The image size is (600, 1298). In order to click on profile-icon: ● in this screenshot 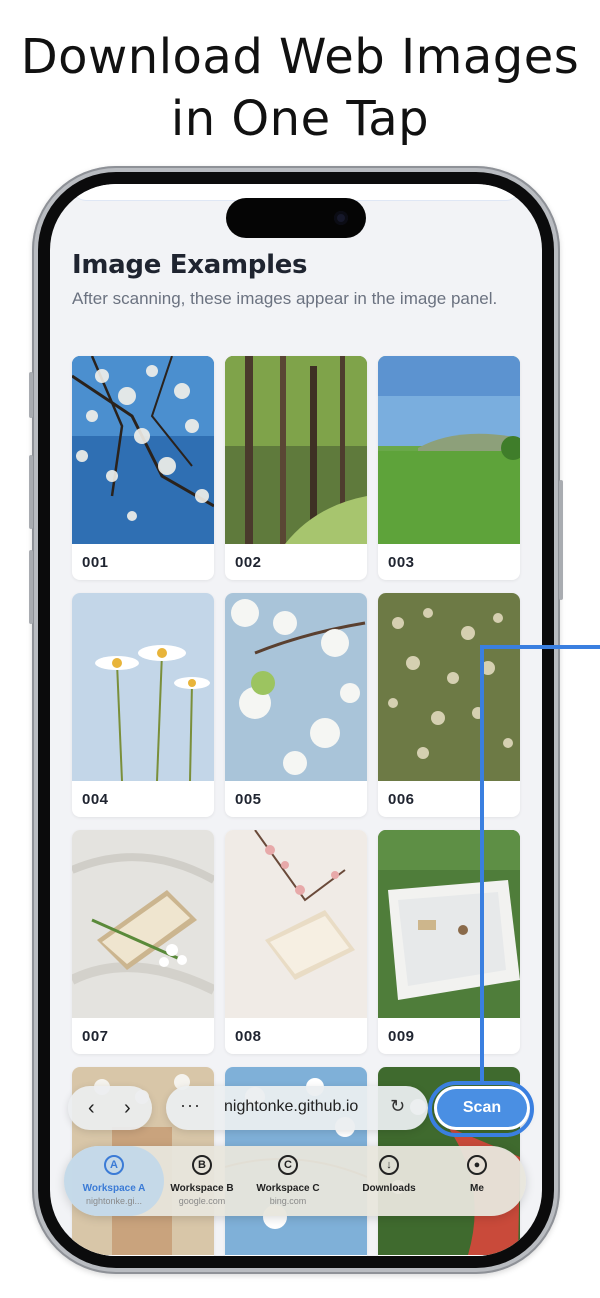, I will do `click(477, 1165)`.